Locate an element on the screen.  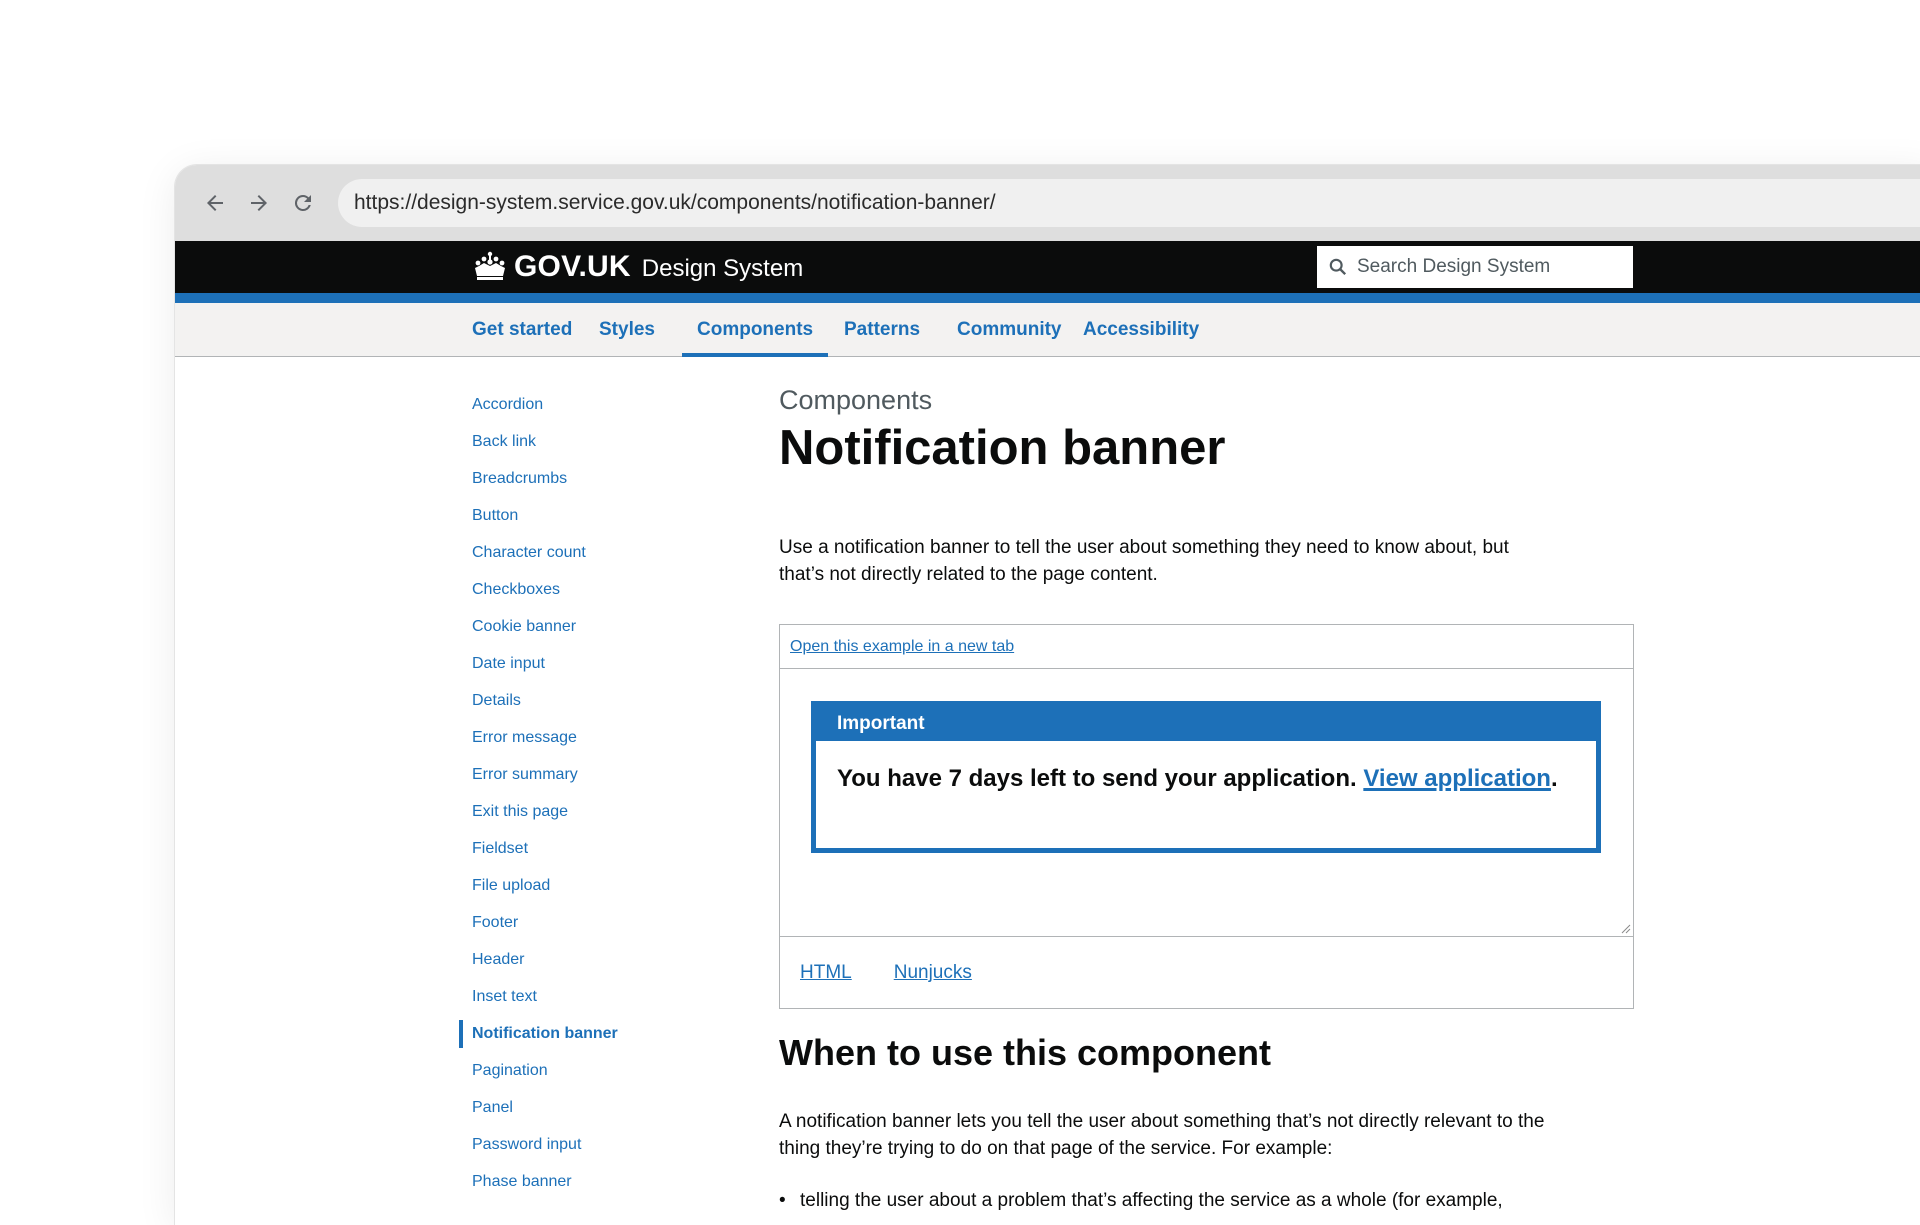
sidenav-item-button: Button is located at coordinates (584, 515).